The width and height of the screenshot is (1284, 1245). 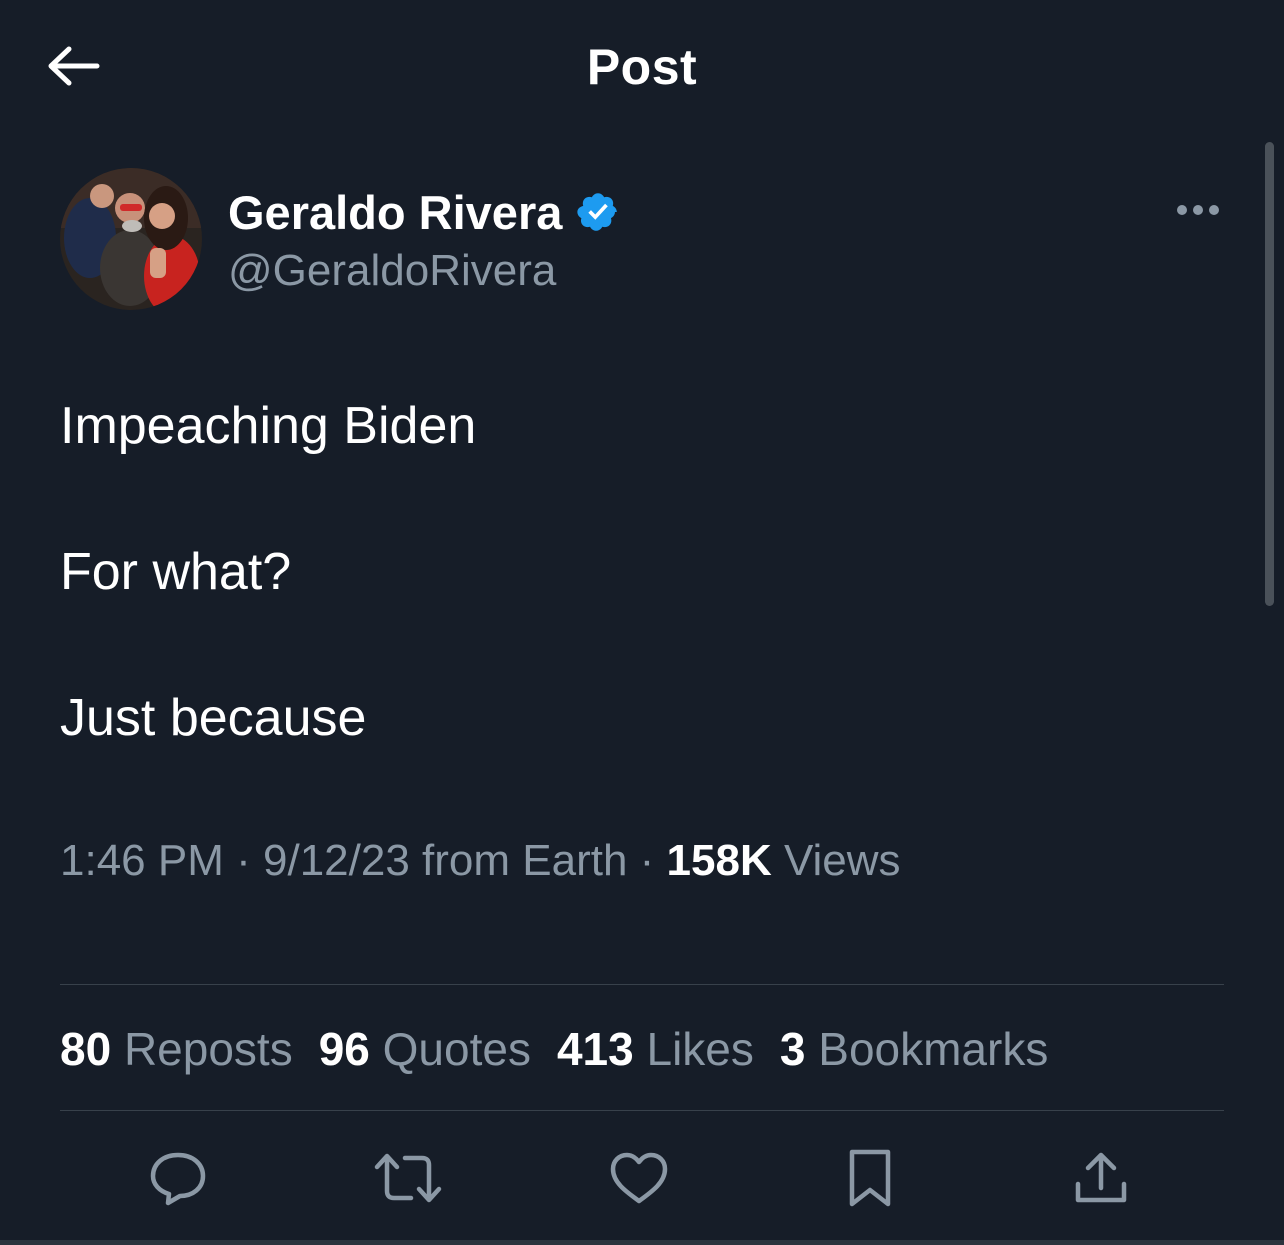 What do you see at coordinates (395, 212) in the screenshot?
I see `author-display-name: Geraldo Rivera` at bounding box center [395, 212].